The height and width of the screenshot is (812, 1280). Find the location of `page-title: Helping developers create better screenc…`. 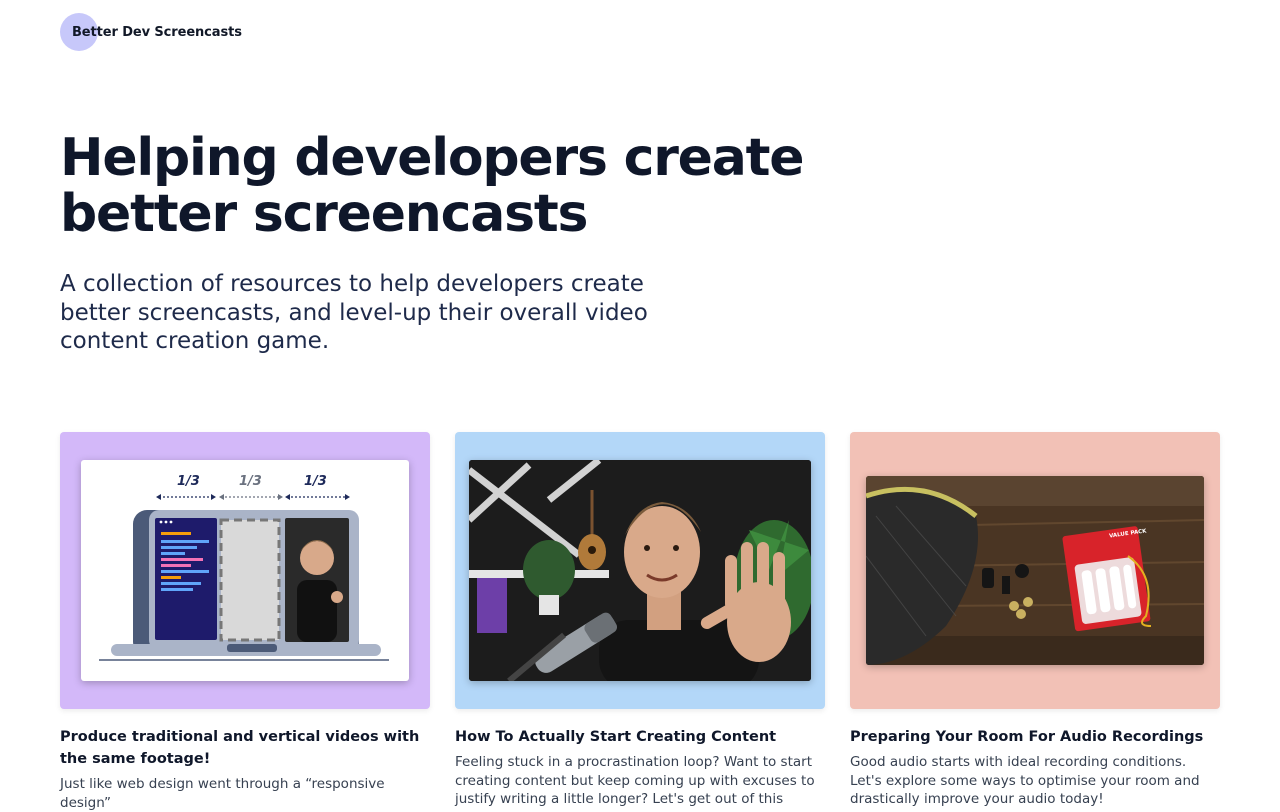

page-title: Helping developers create better screenc… is located at coordinates (470, 186).